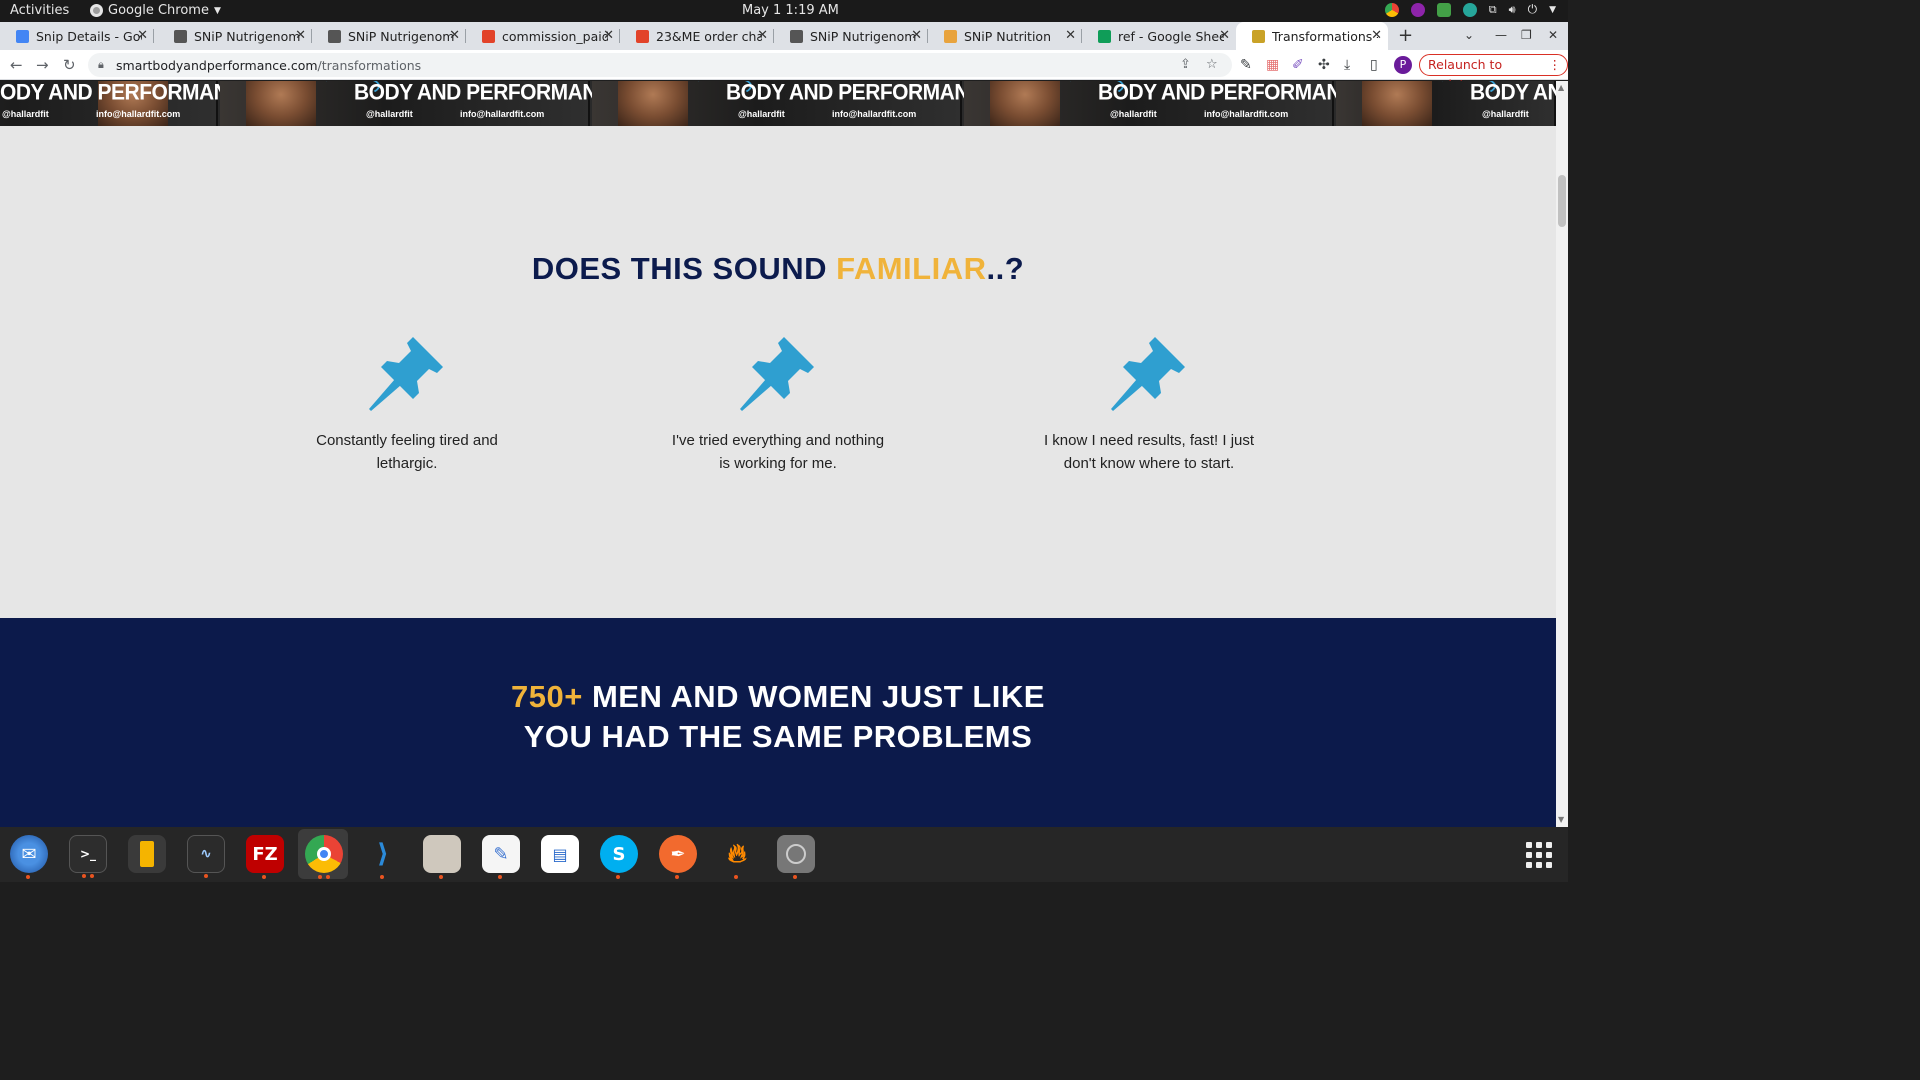 This screenshot has height=1080, width=1920. I want to click on text-line: don't know where to start., so click(1149, 463).